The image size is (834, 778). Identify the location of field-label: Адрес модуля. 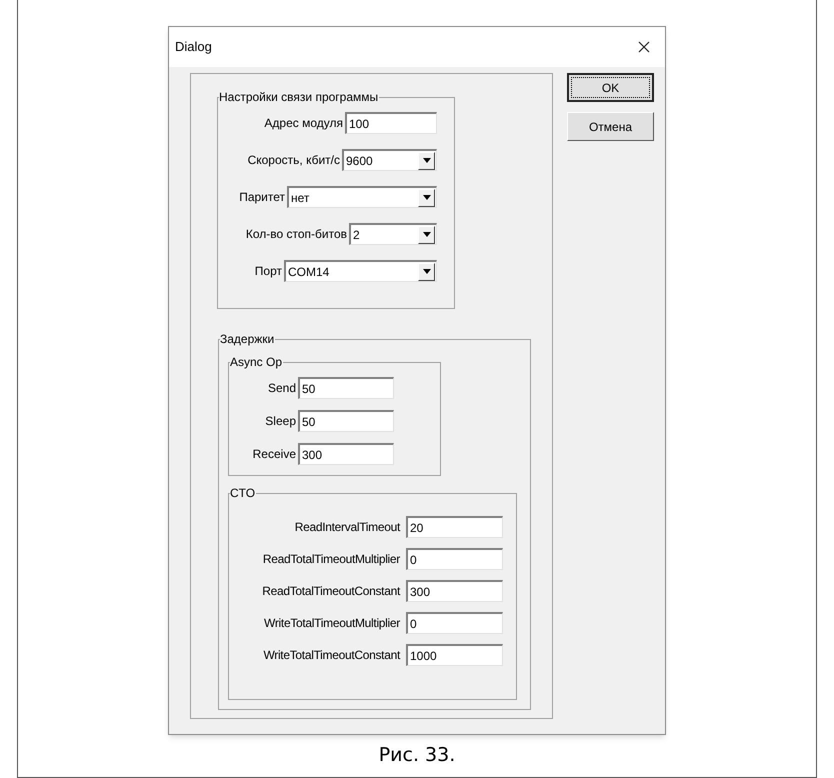
(303, 123).